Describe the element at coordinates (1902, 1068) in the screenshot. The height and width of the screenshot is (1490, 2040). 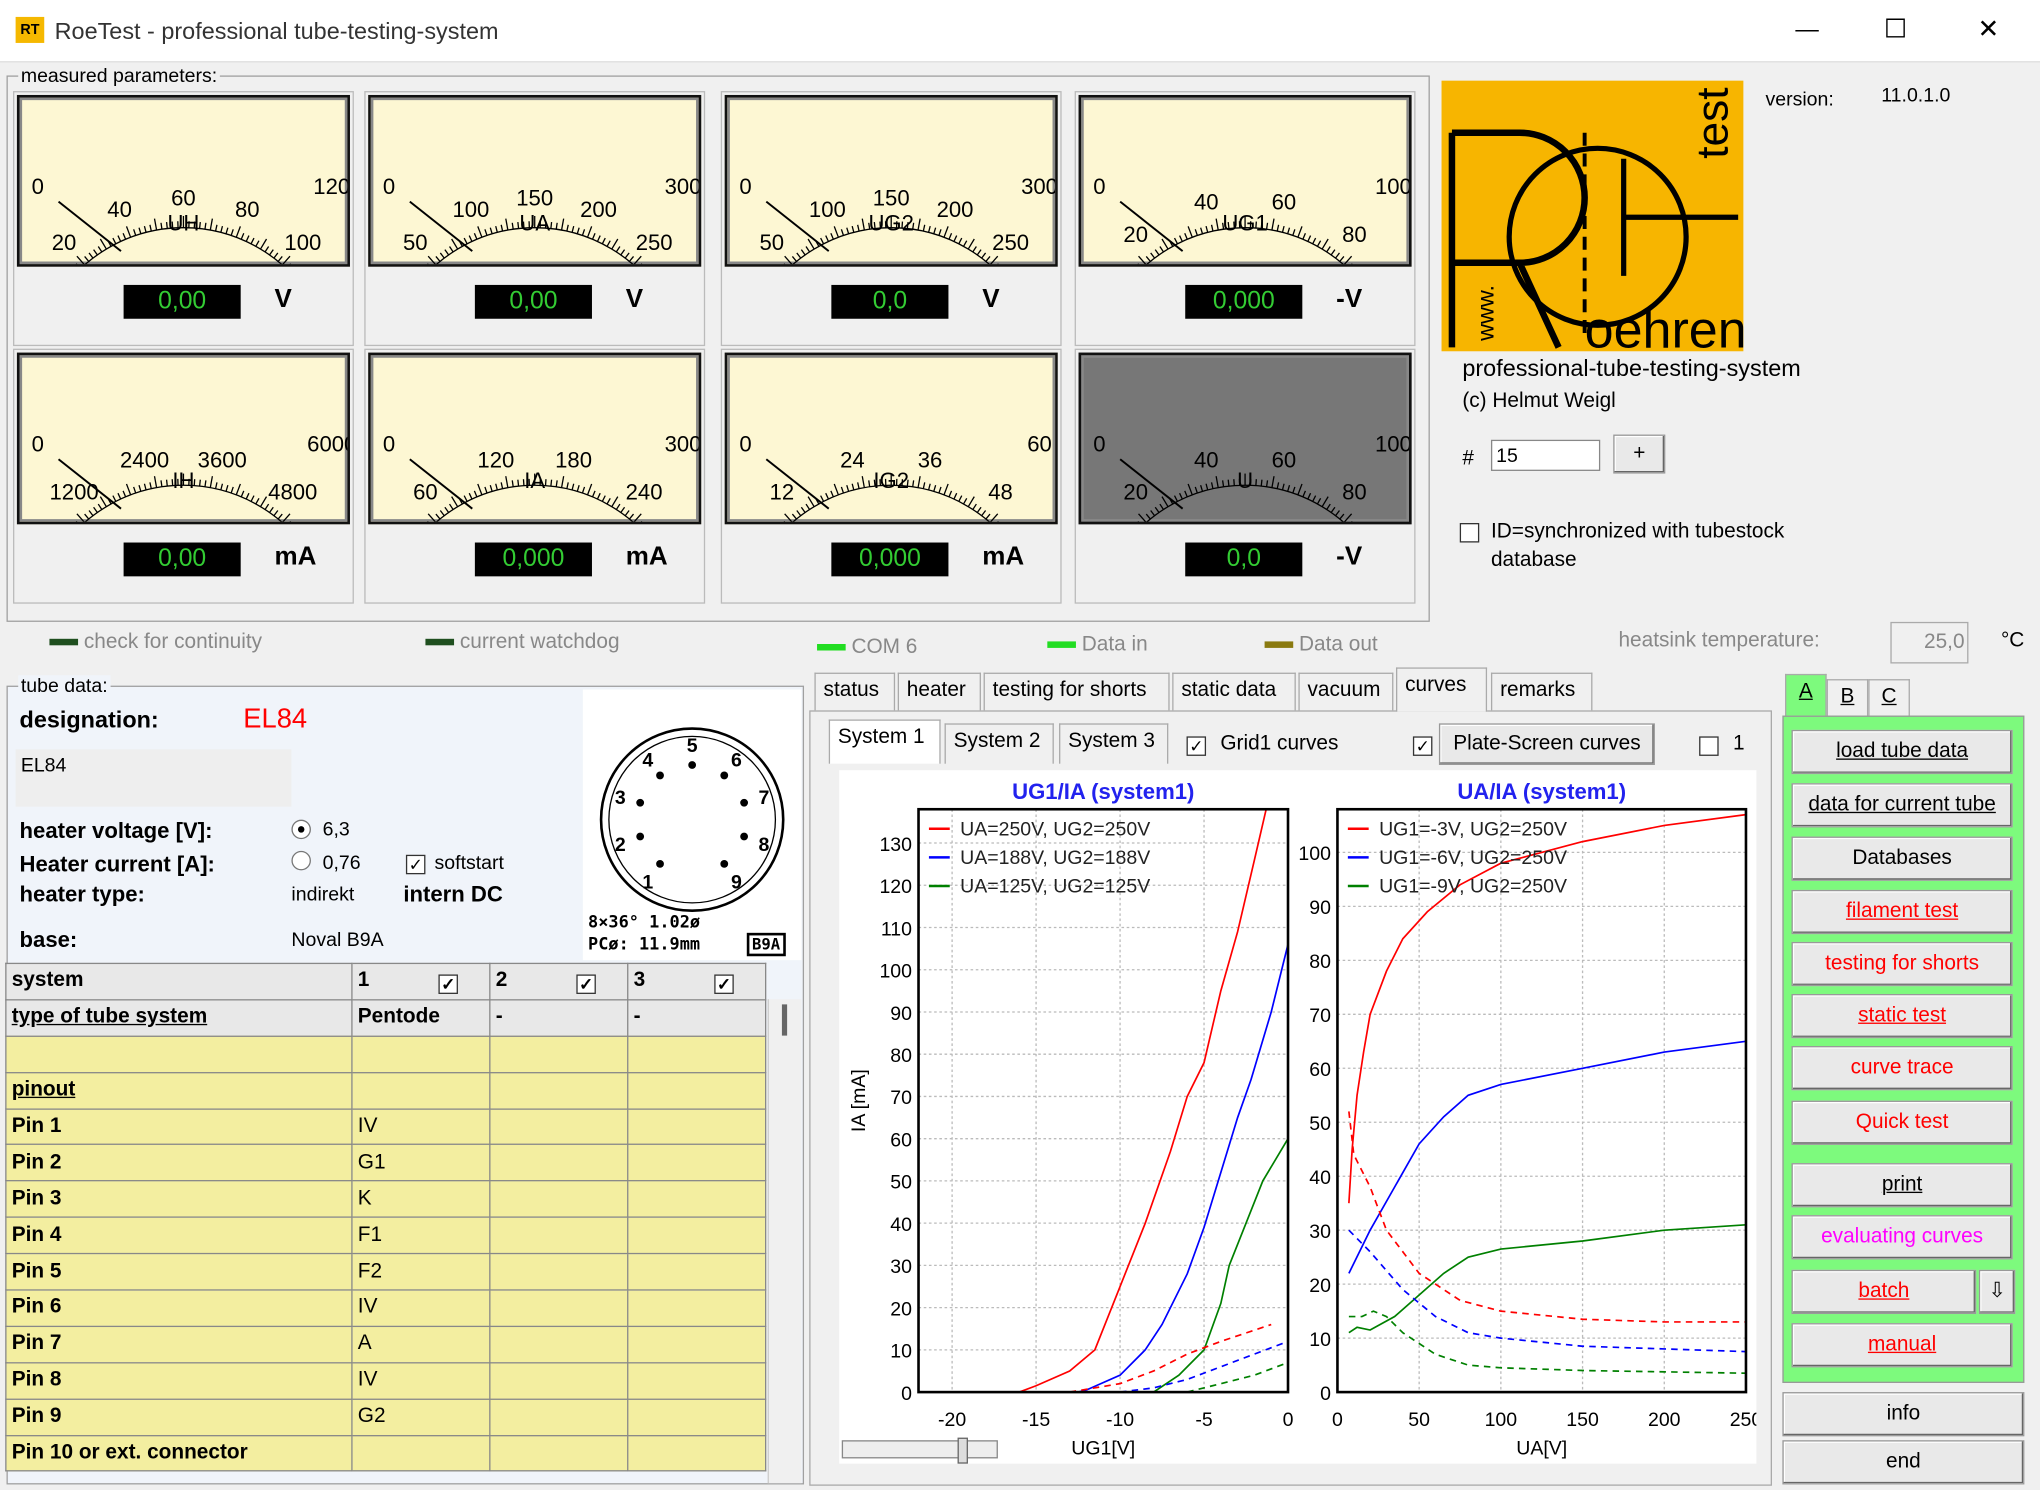
I see `curve-trace-button: curve trace` at that location.